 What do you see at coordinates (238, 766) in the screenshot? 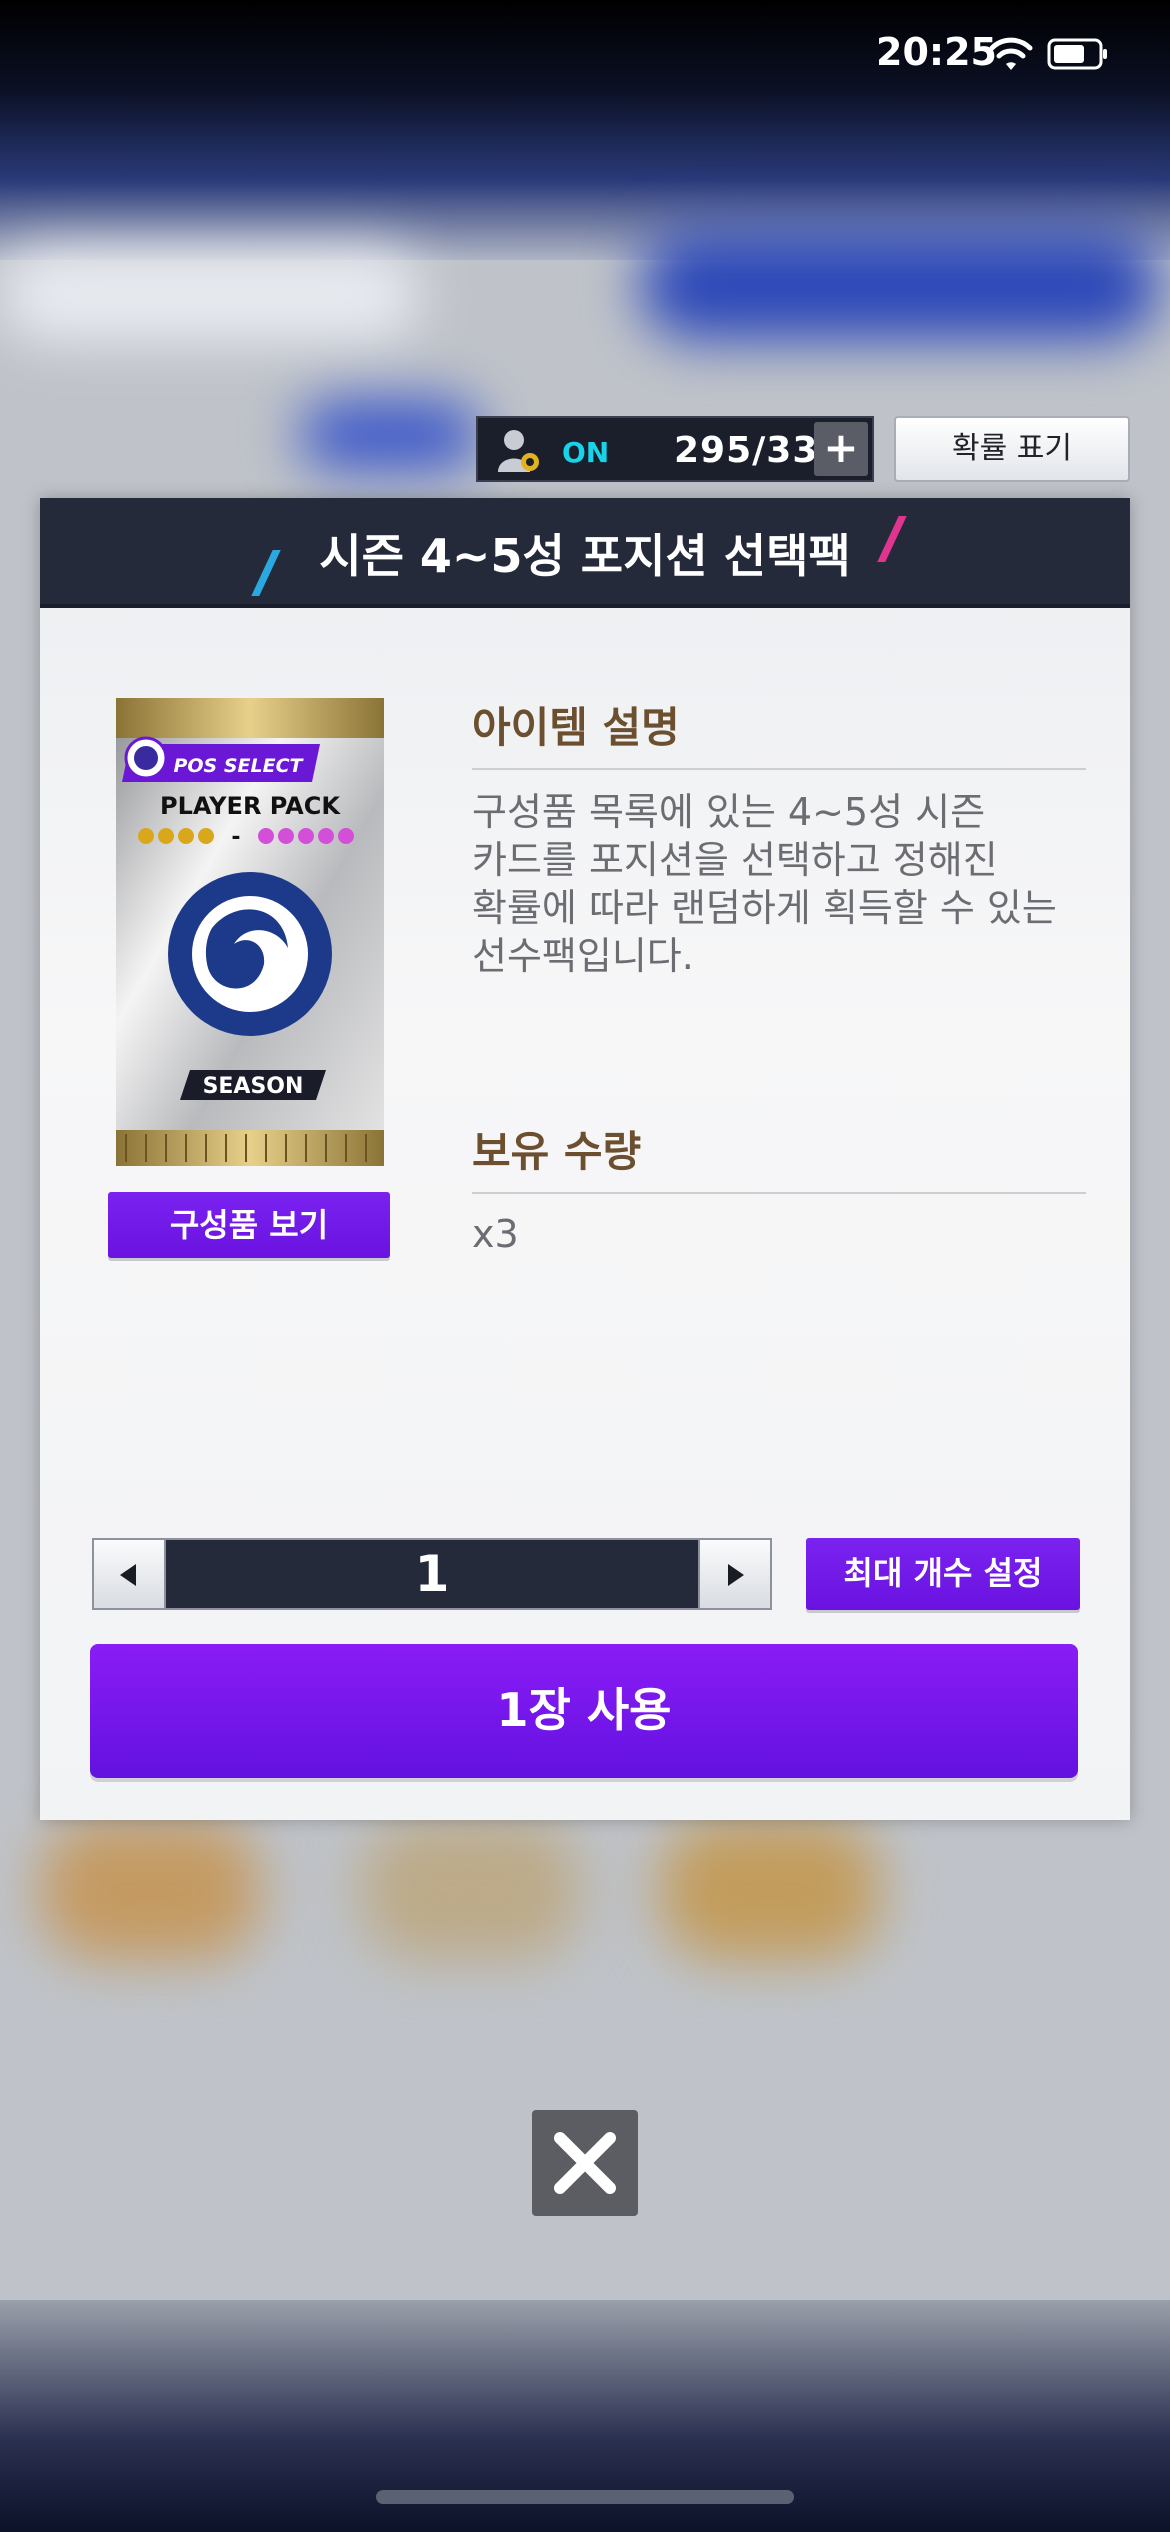
I see `svg-text: POS SELECT` at bounding box center [238, 766].